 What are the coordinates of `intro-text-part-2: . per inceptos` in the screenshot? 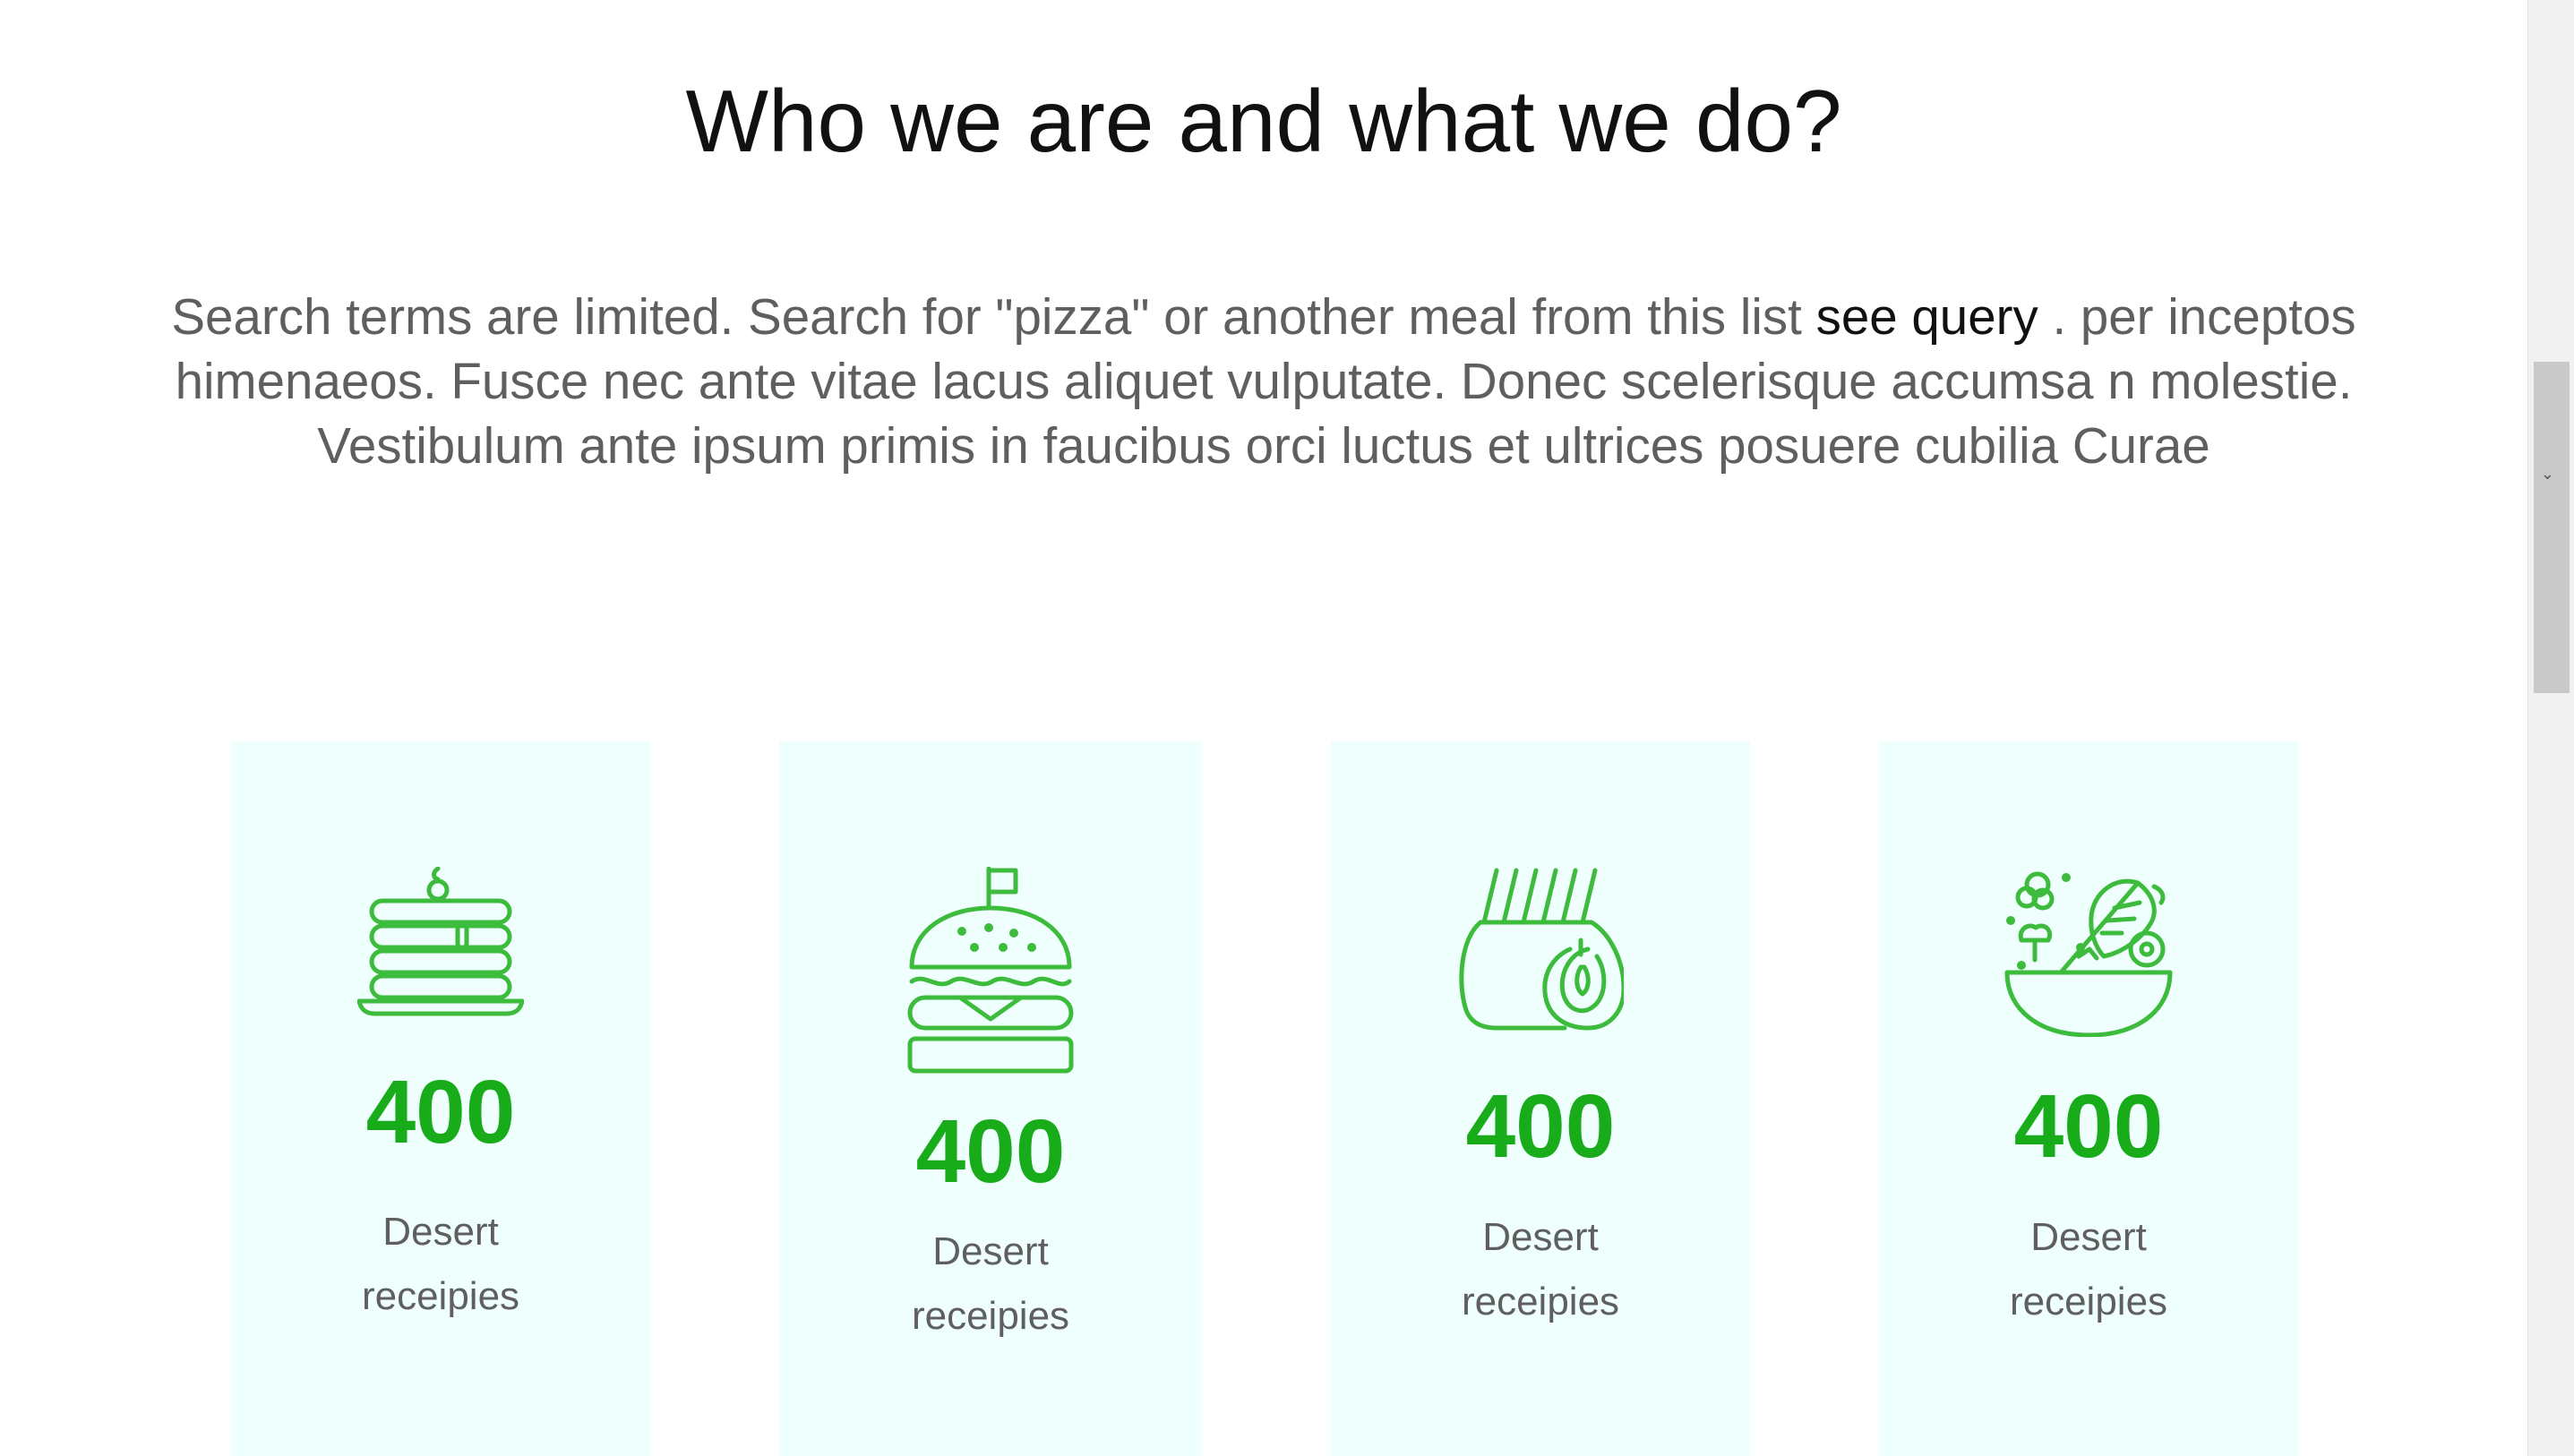 It's located at (2204, 316).